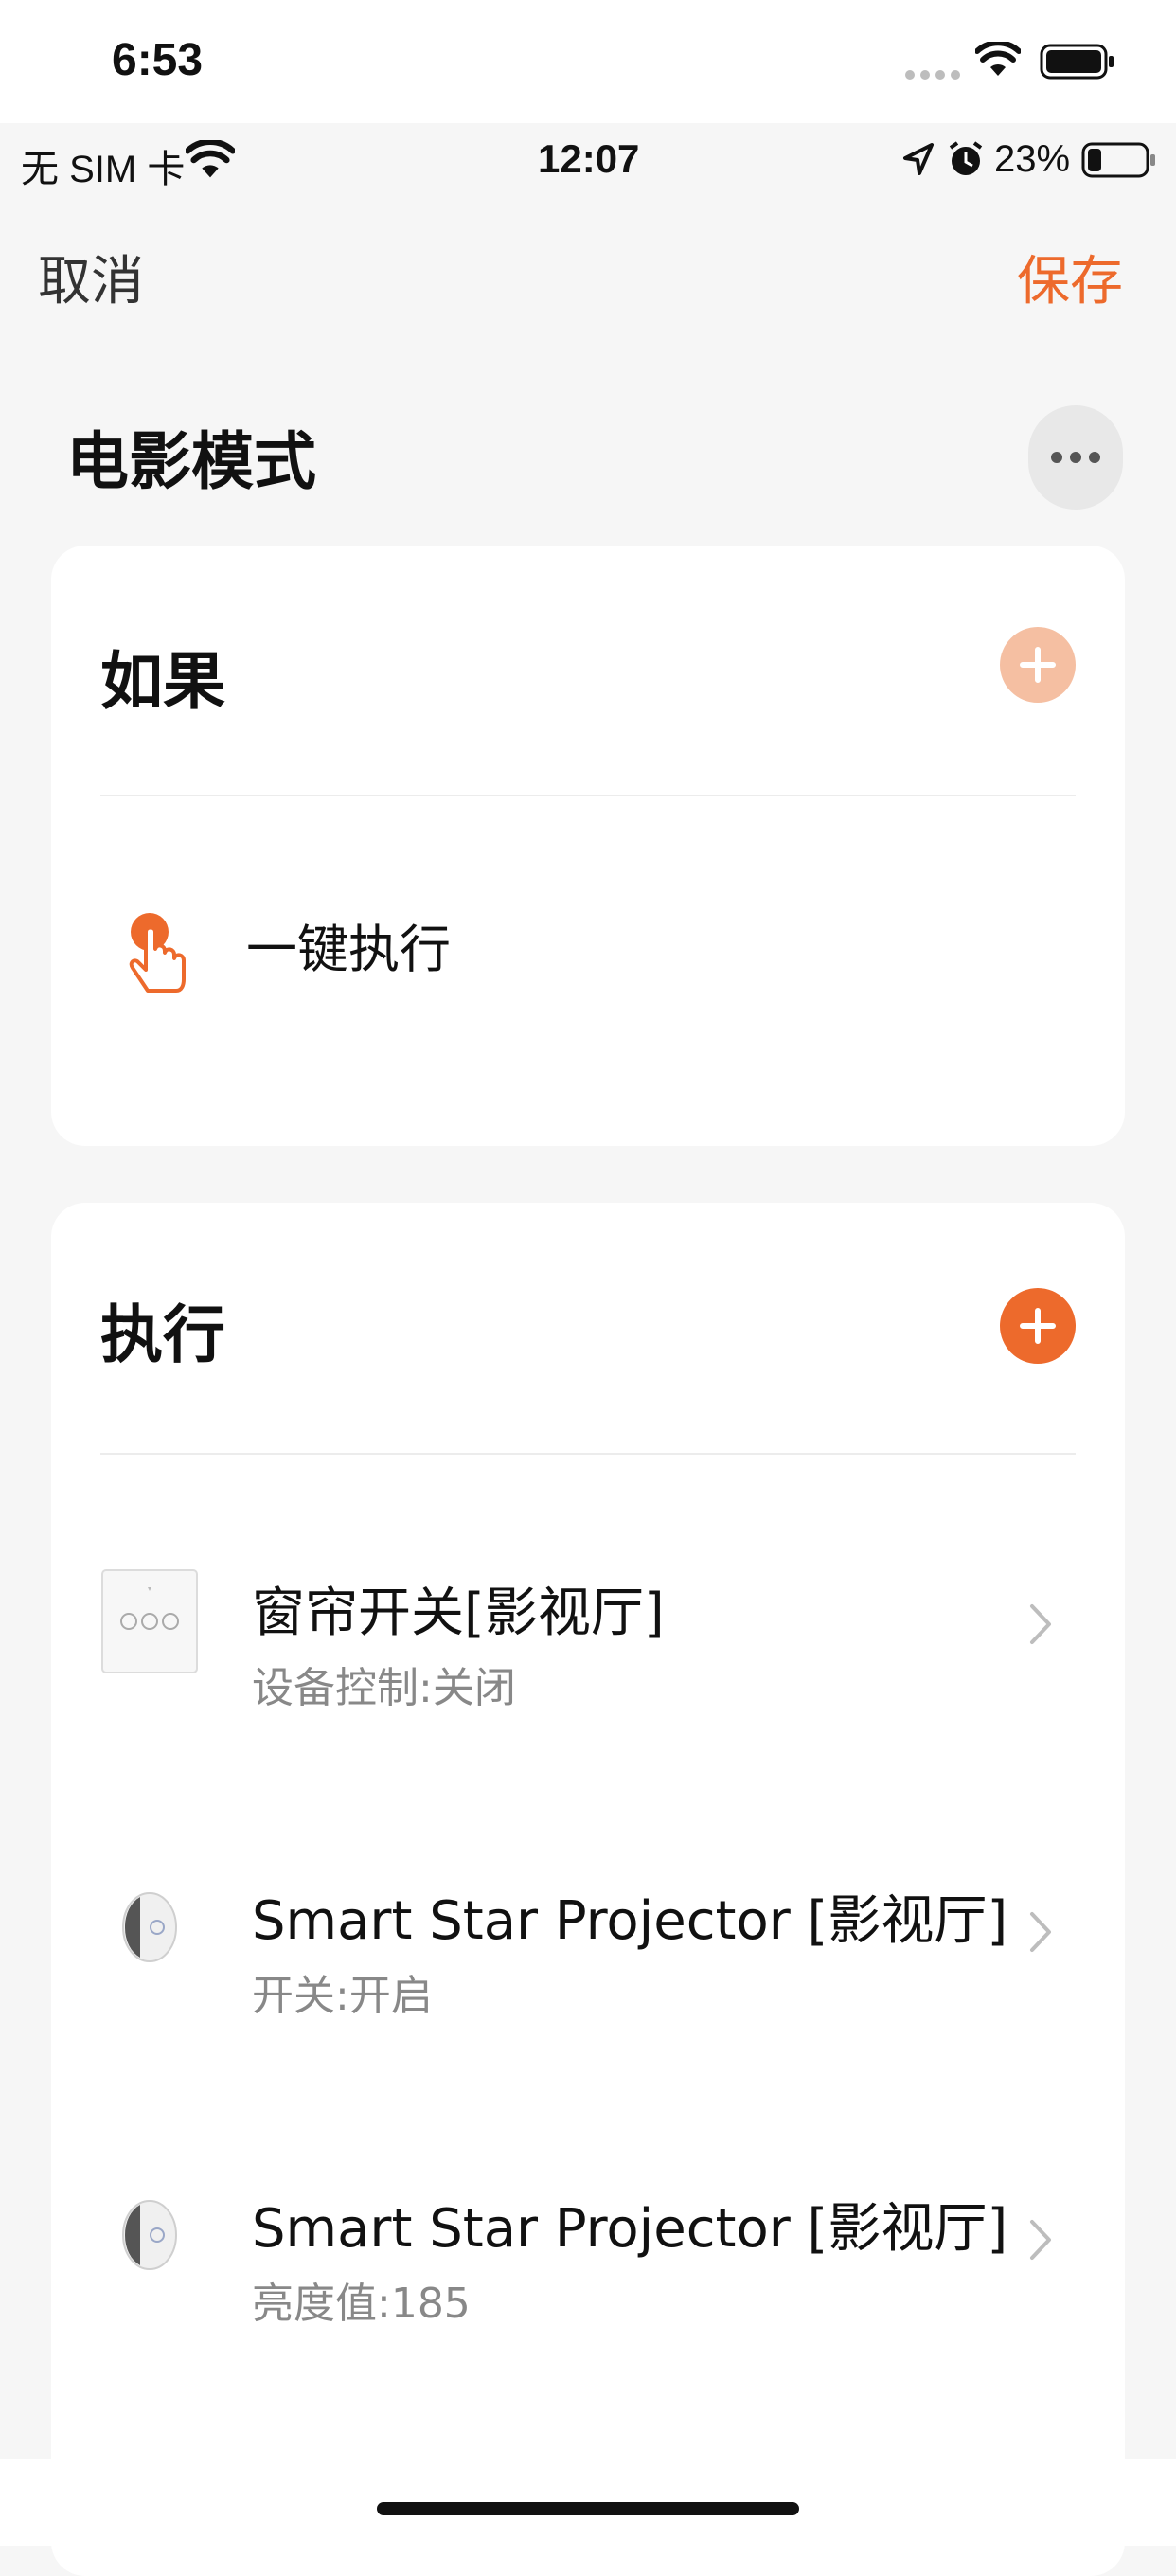 The image size is (1176, 2576). I want to click on app-status-bar: 无 SIM 卡 12:07 23%, so click(588, 162).